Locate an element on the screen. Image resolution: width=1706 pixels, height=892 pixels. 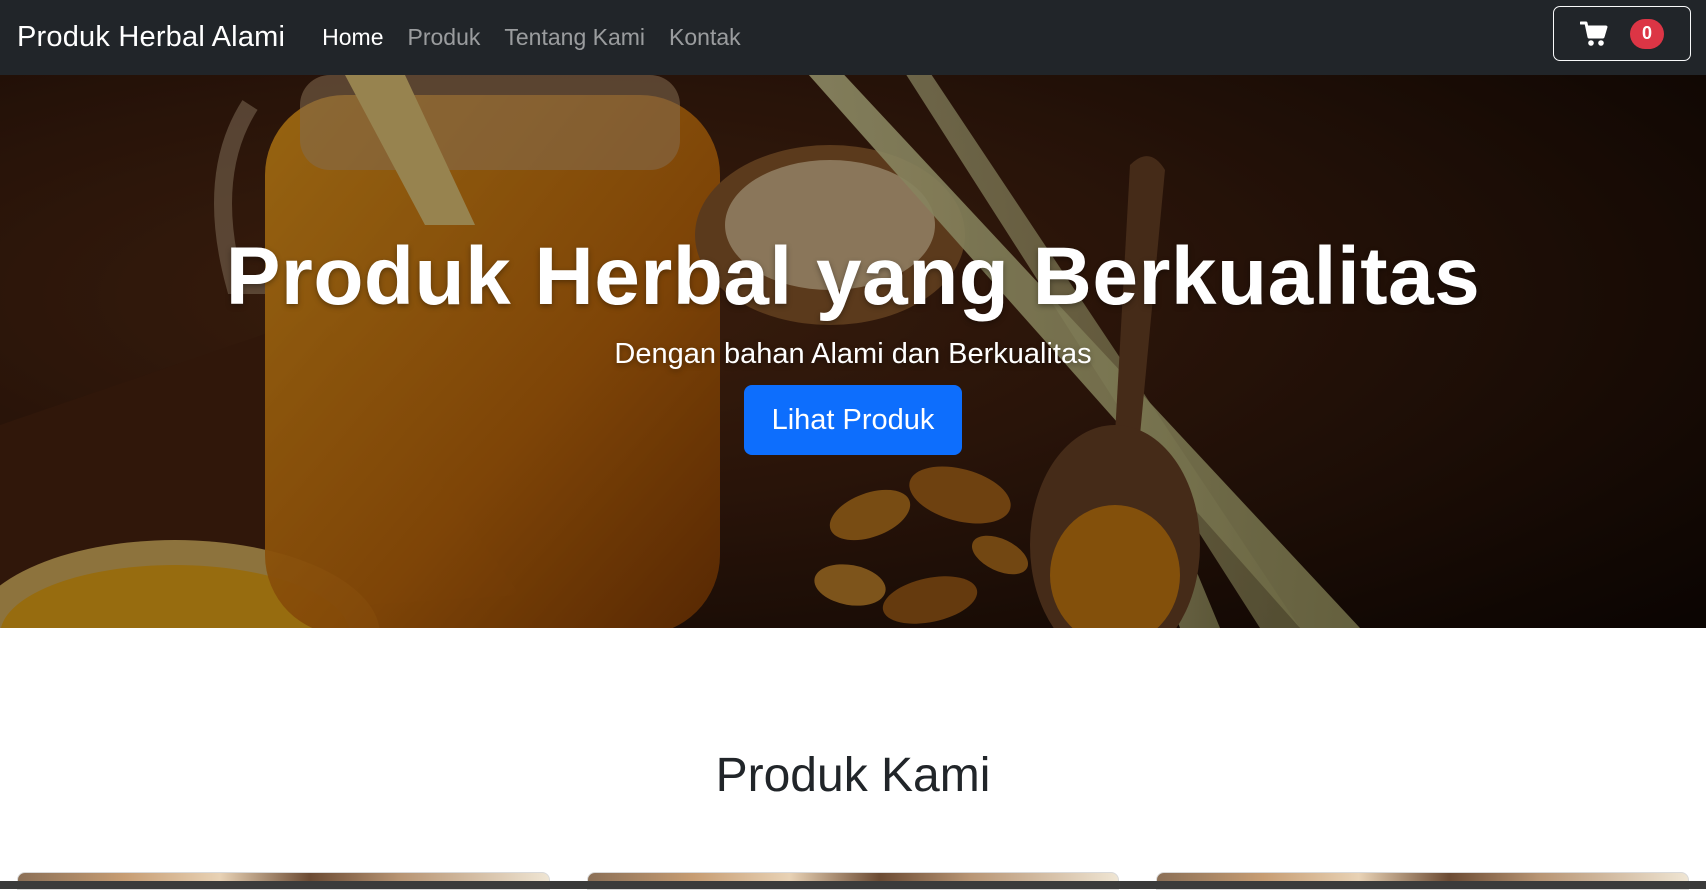
cart-button: 0 is located at coordinates (1622, 33).